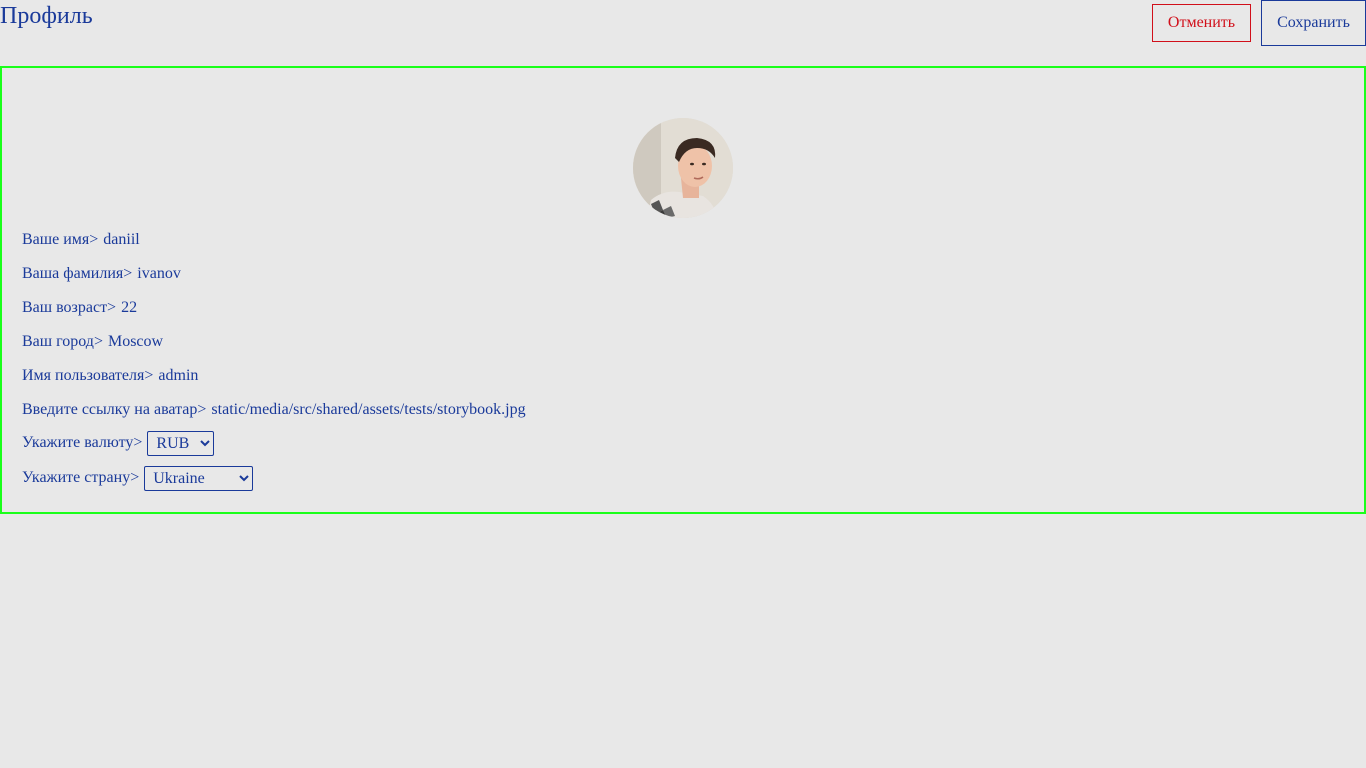  Describe the element at coordinates (683, 30) in the screenshot. I see `page-header: Профиль Отменить Сохранить` at that location.